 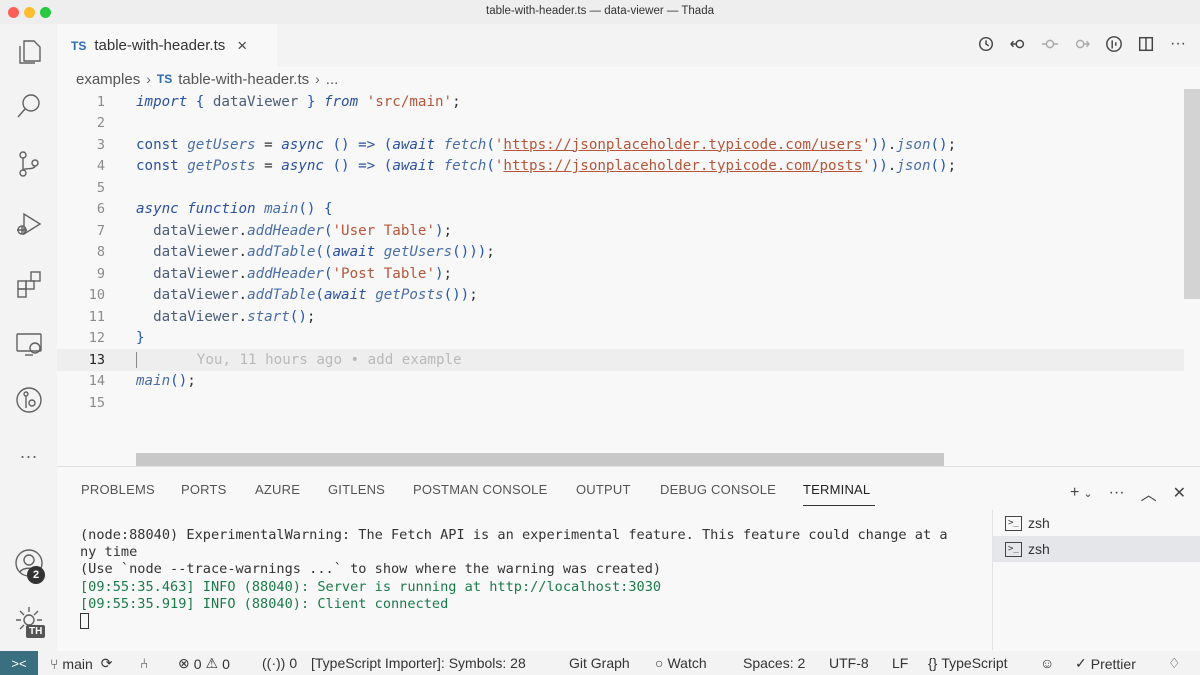 I want to click on tab-gitlens: GITLENS, so click(x=356, y=489).